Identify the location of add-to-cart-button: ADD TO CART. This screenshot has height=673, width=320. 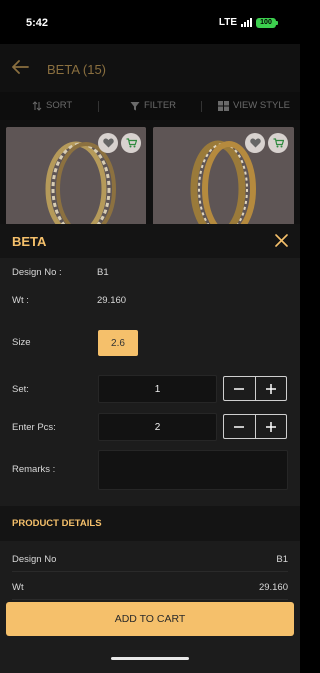
(150, 619).